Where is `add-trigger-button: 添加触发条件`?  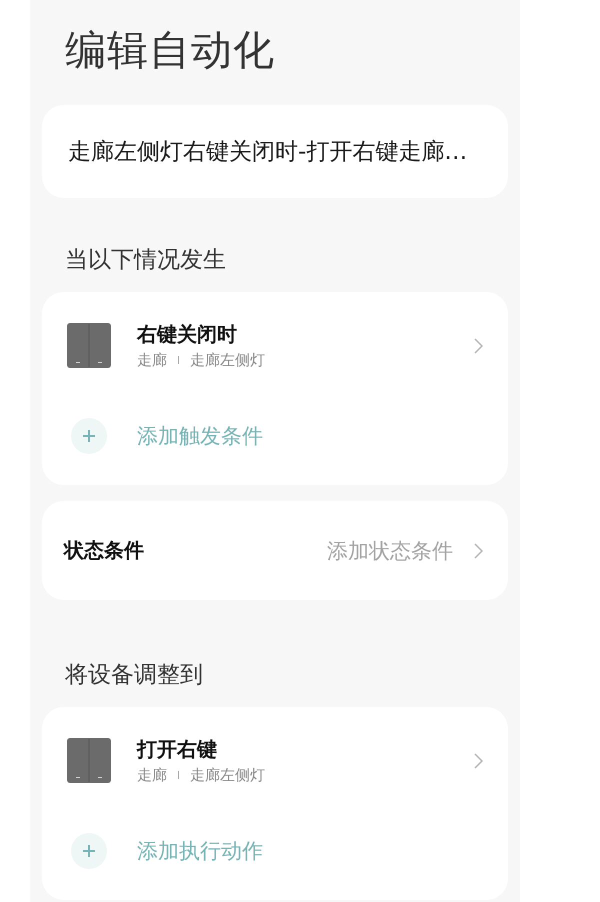
add-trigger-button: 添加触发条件 is located at coordinates (167, 436).